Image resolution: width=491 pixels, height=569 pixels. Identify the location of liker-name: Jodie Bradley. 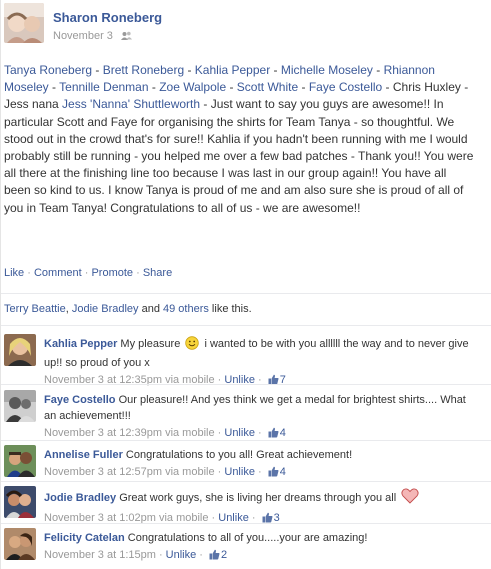
(105, 309).